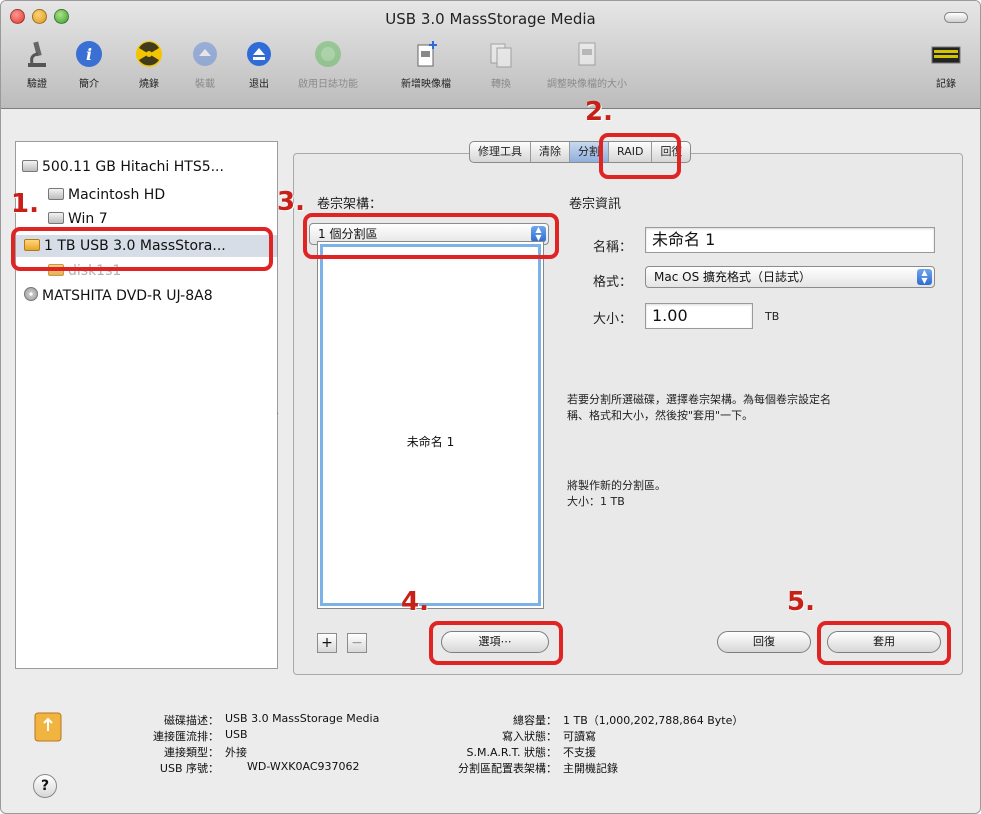  I want to click on window-title: USB 3.0 MassStorage Media, so click(490, 19).